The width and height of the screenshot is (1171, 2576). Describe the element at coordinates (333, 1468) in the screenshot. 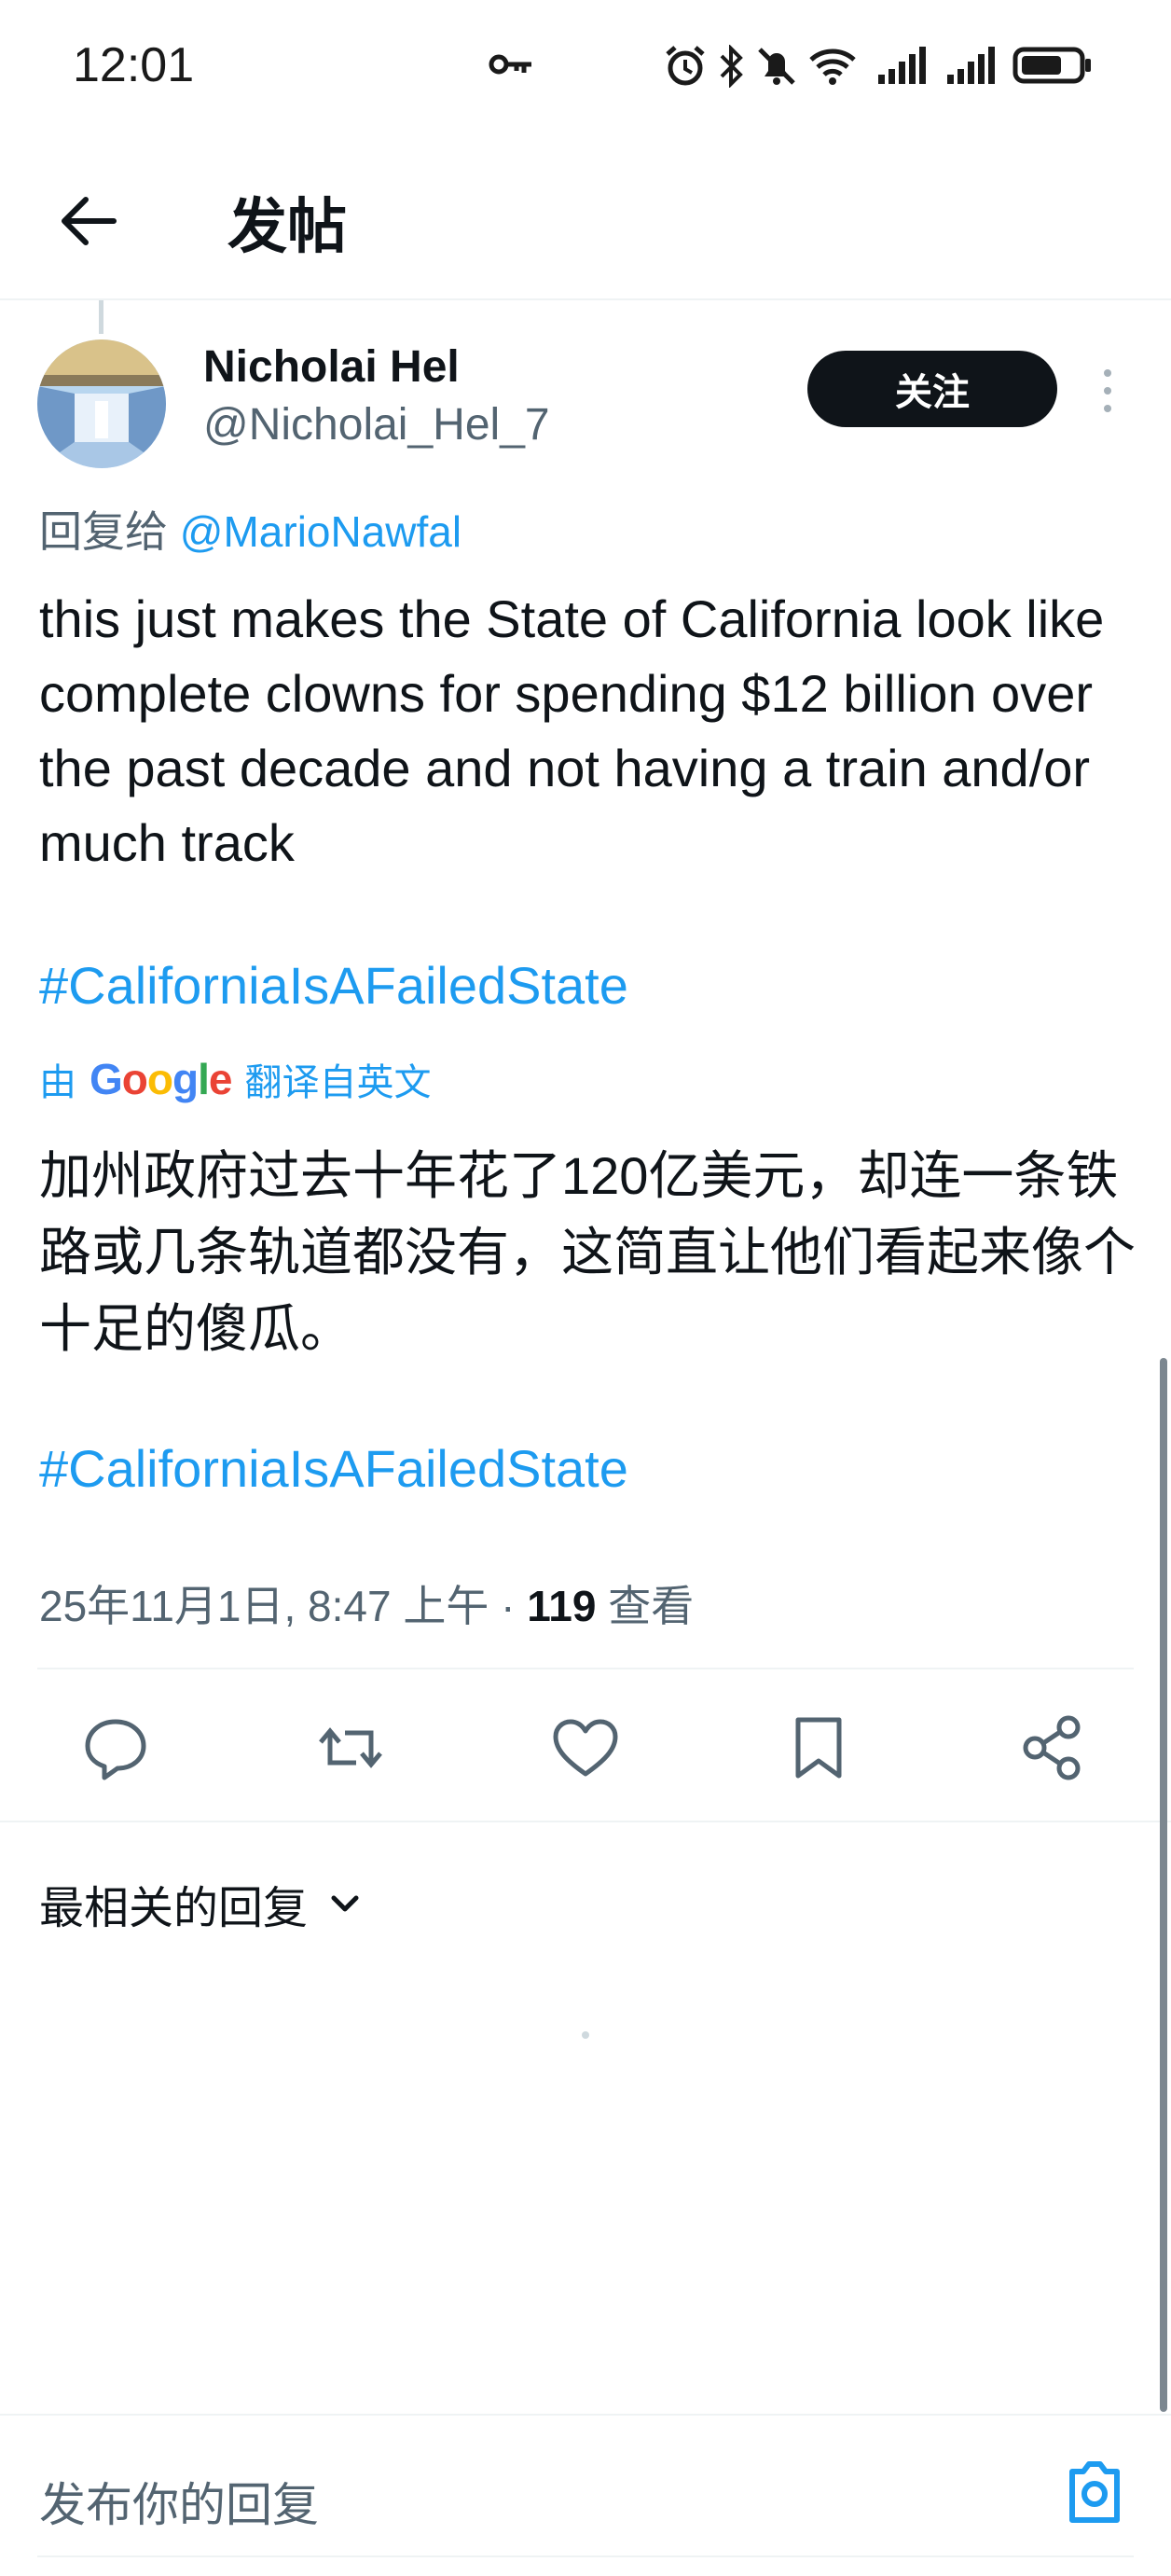

I see `translated-hashtag-link: #CaliforniaIsAFailedState` at that location.